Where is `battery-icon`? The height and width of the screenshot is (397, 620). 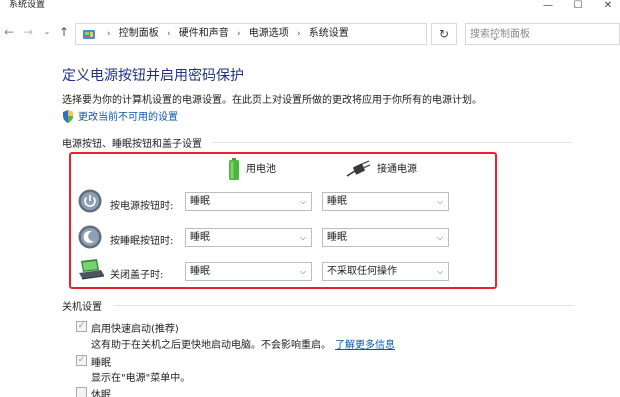 battery-icon is located at coordinates (234, 169).